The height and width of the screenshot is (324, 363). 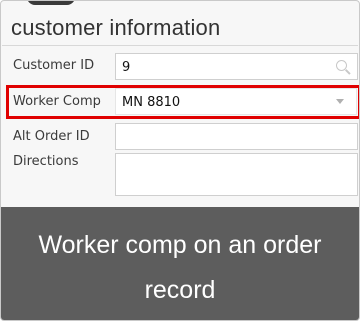 I want to click on customer-id-value: 9, so click(x=126, y=67).